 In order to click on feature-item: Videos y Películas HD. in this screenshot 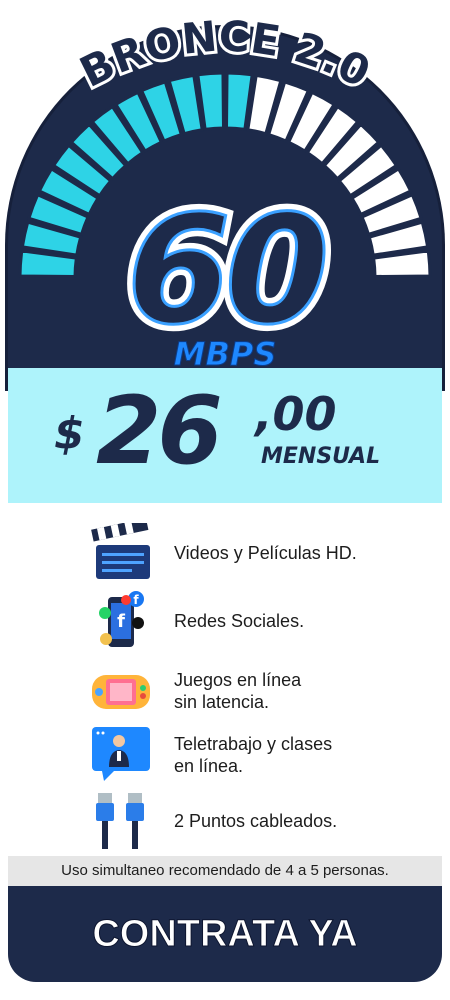, I will do `click(253, 553)`.